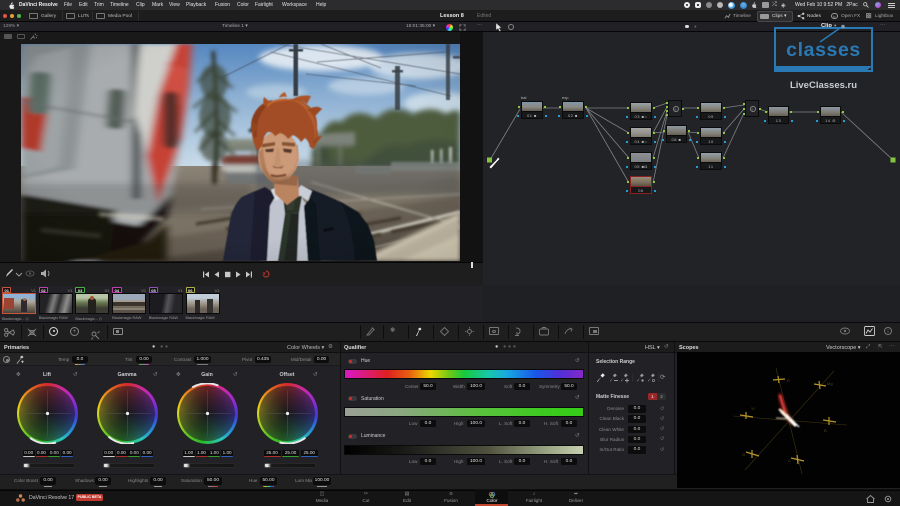 The height and width of the screenshot is (506, 900). What do you see at coordinates (753, 408) in the screenshot?
I see `svg-text: Yl` at bounding box center [753, 408].